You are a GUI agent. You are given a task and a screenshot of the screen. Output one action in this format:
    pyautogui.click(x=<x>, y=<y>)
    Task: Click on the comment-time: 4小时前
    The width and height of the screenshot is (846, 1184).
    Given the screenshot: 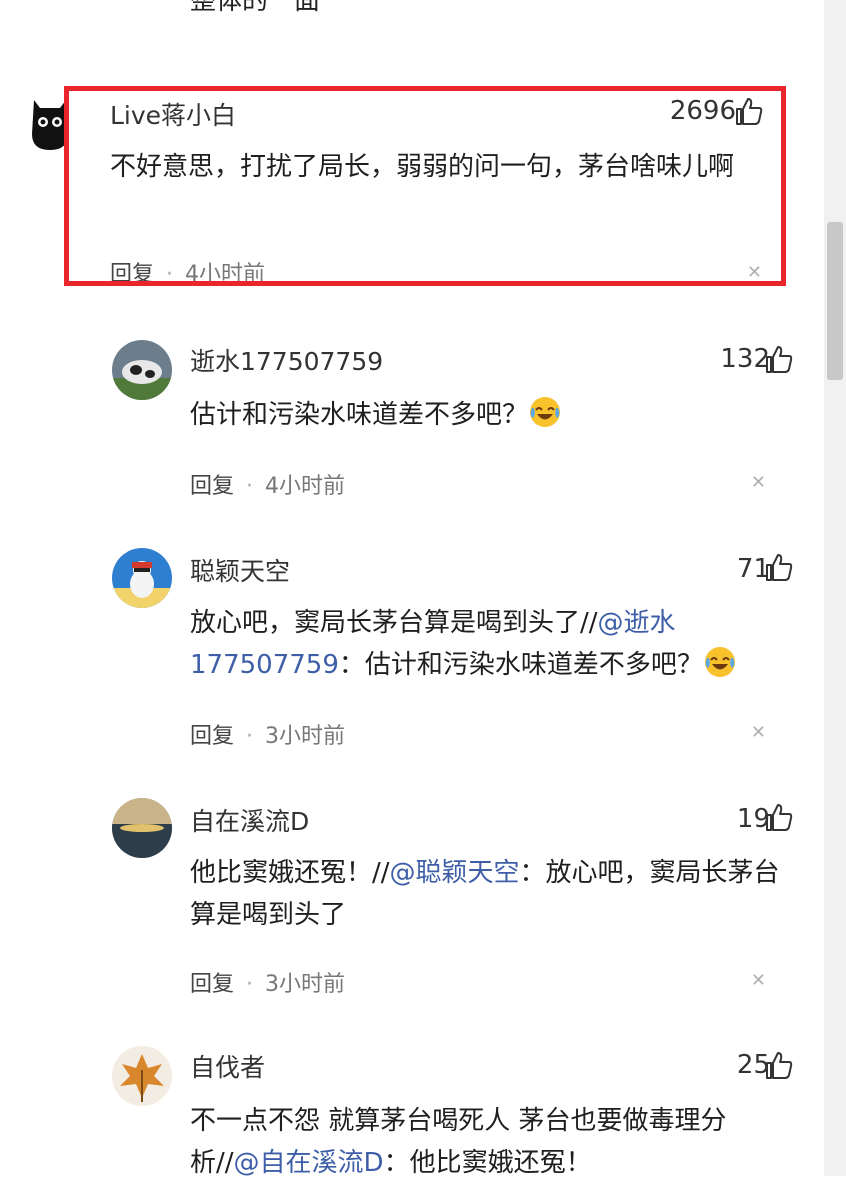 What is the action you would take?
    pyautogui.click(x=305, y=486)
    